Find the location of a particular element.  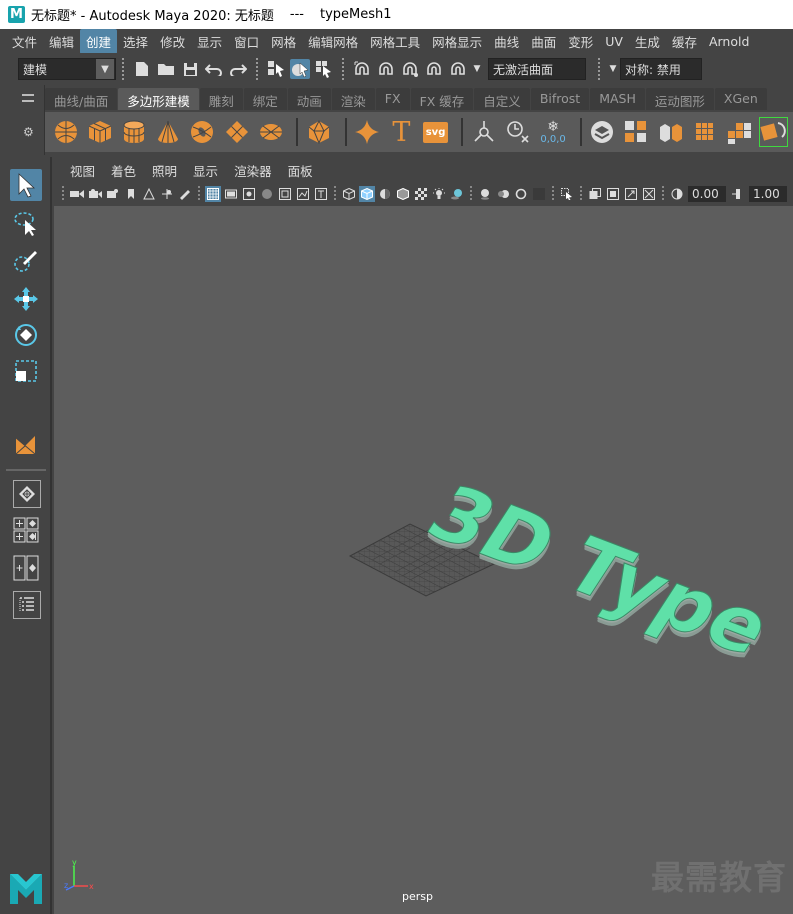

select-object-icon is located at coordinates (300, 69).